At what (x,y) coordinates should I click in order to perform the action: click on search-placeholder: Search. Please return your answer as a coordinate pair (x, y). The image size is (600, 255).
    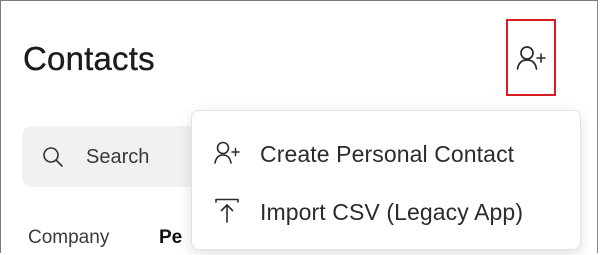
    Looking at the image, I should click on (118, 157).